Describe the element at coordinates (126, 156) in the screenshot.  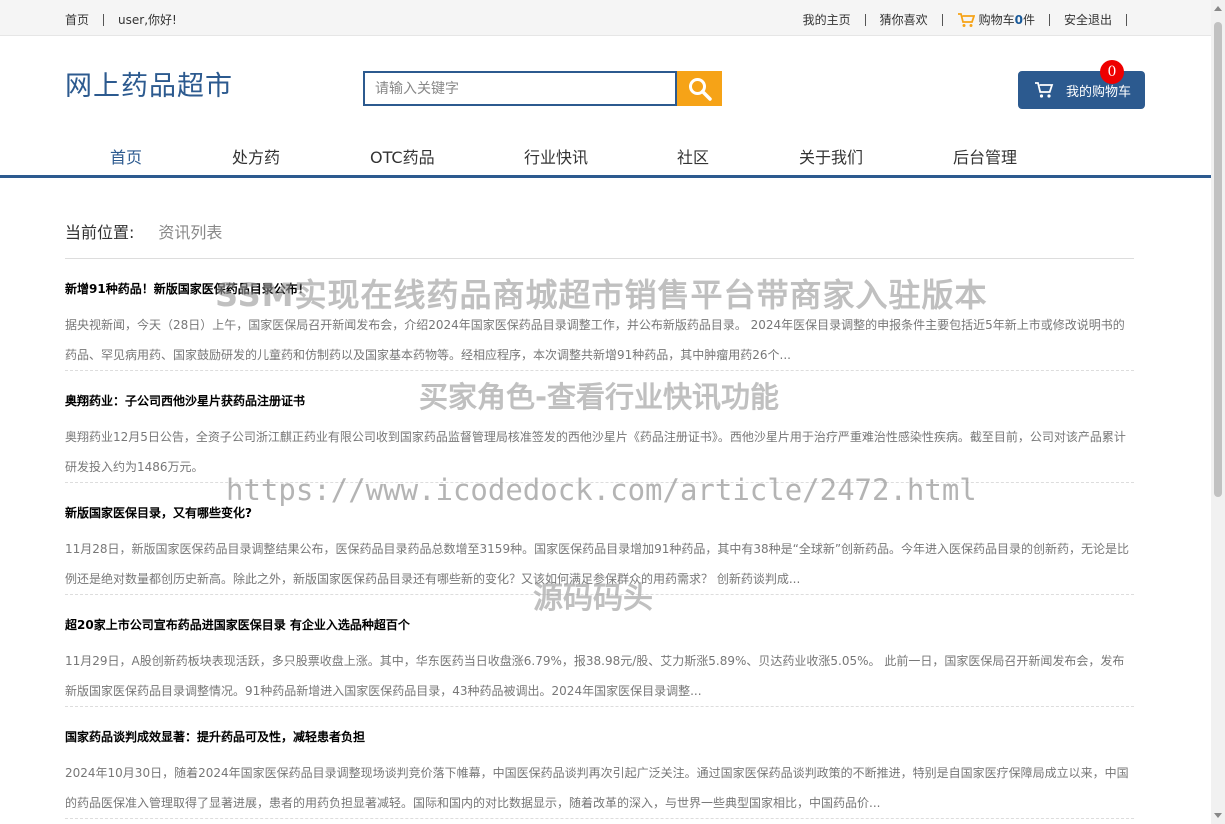
I see `nav-item-home: 首页` at that location.